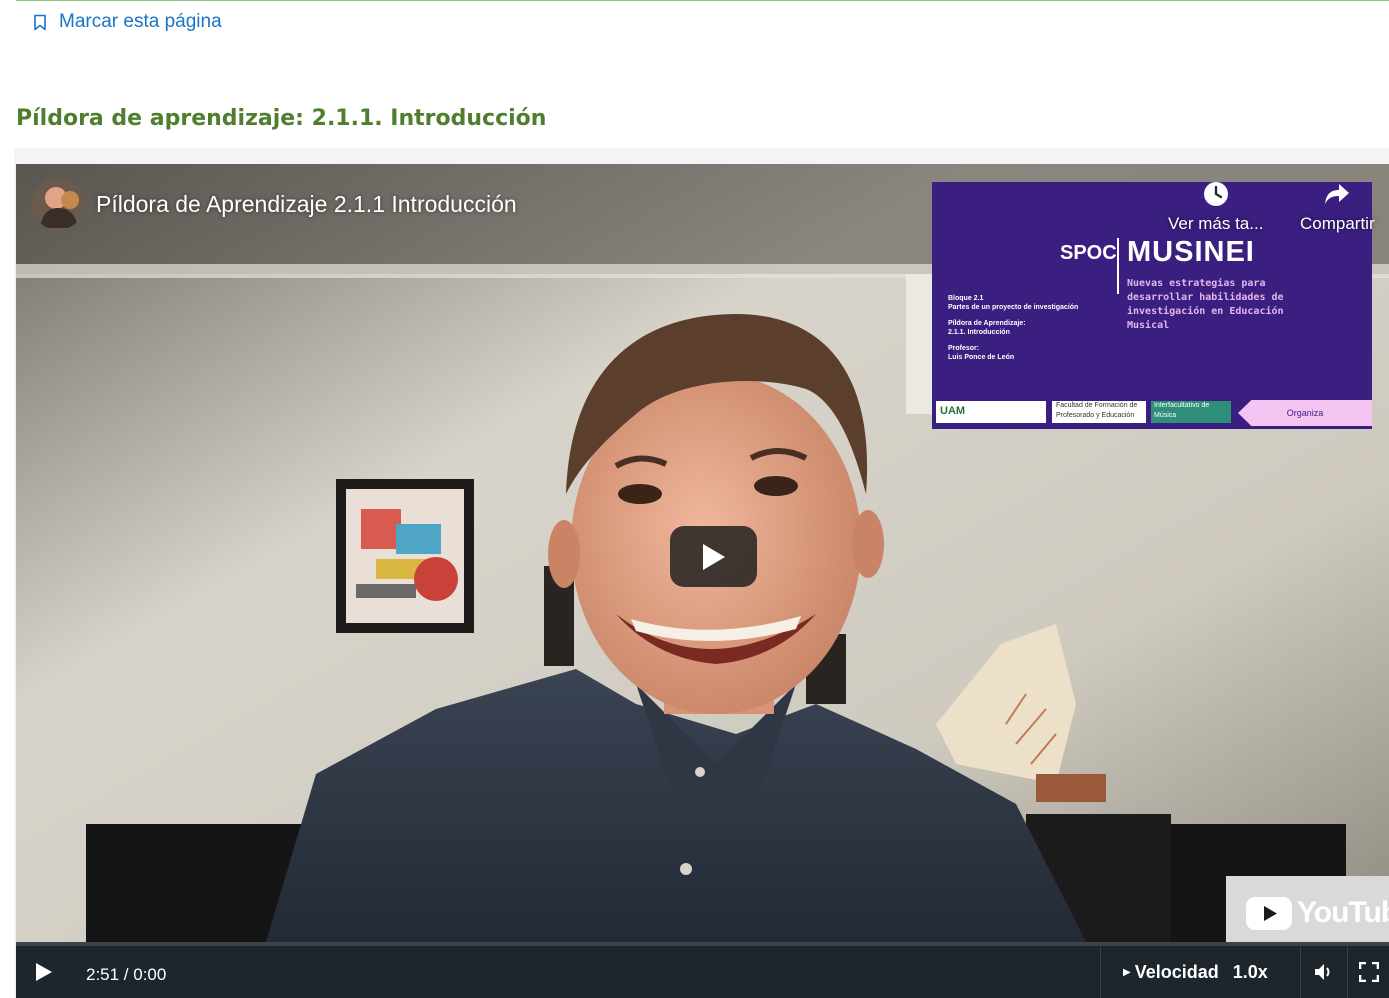  Describe the element at coordinates (1305, 413) in the screenshot. I see `organizer-tag: Organiza` at that location.